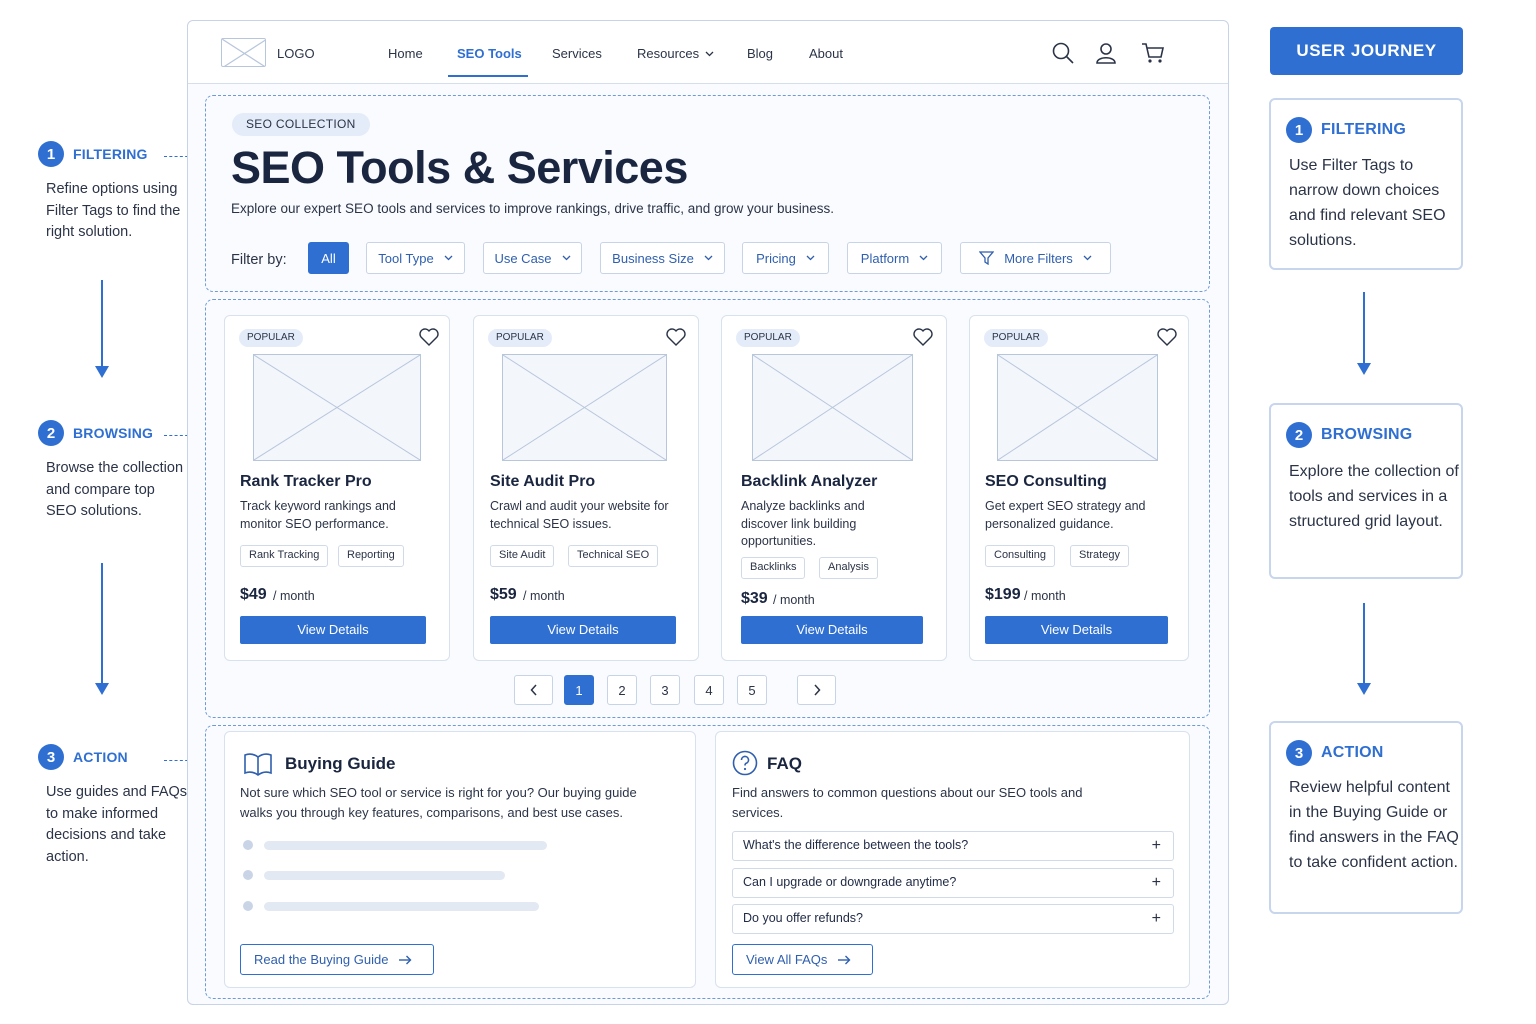 This screenshot has height=1024, width=1536. I want to click on tag: Reporting, so click(371, 556).